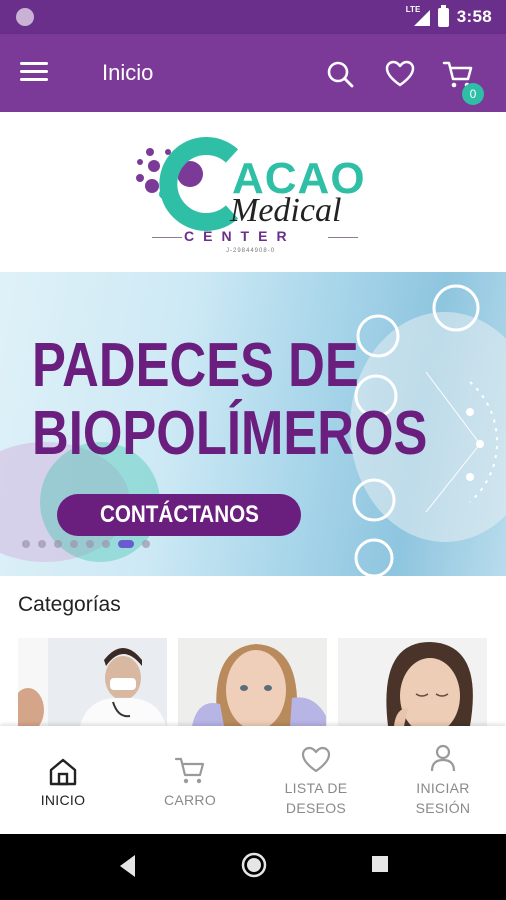 Image resolution: width=506 pixels, height=900 pixels. I want to click on nav-item-home: INICIO, so click(63, 780).